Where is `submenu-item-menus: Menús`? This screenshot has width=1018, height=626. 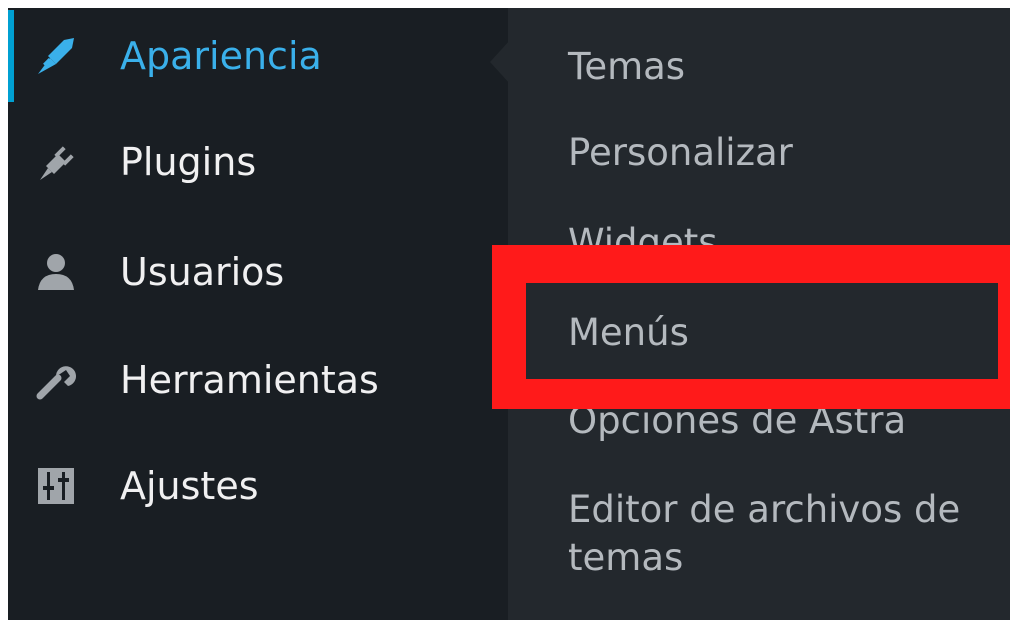 submenu-item-menus: Menús is located at coordinates (628, 333).